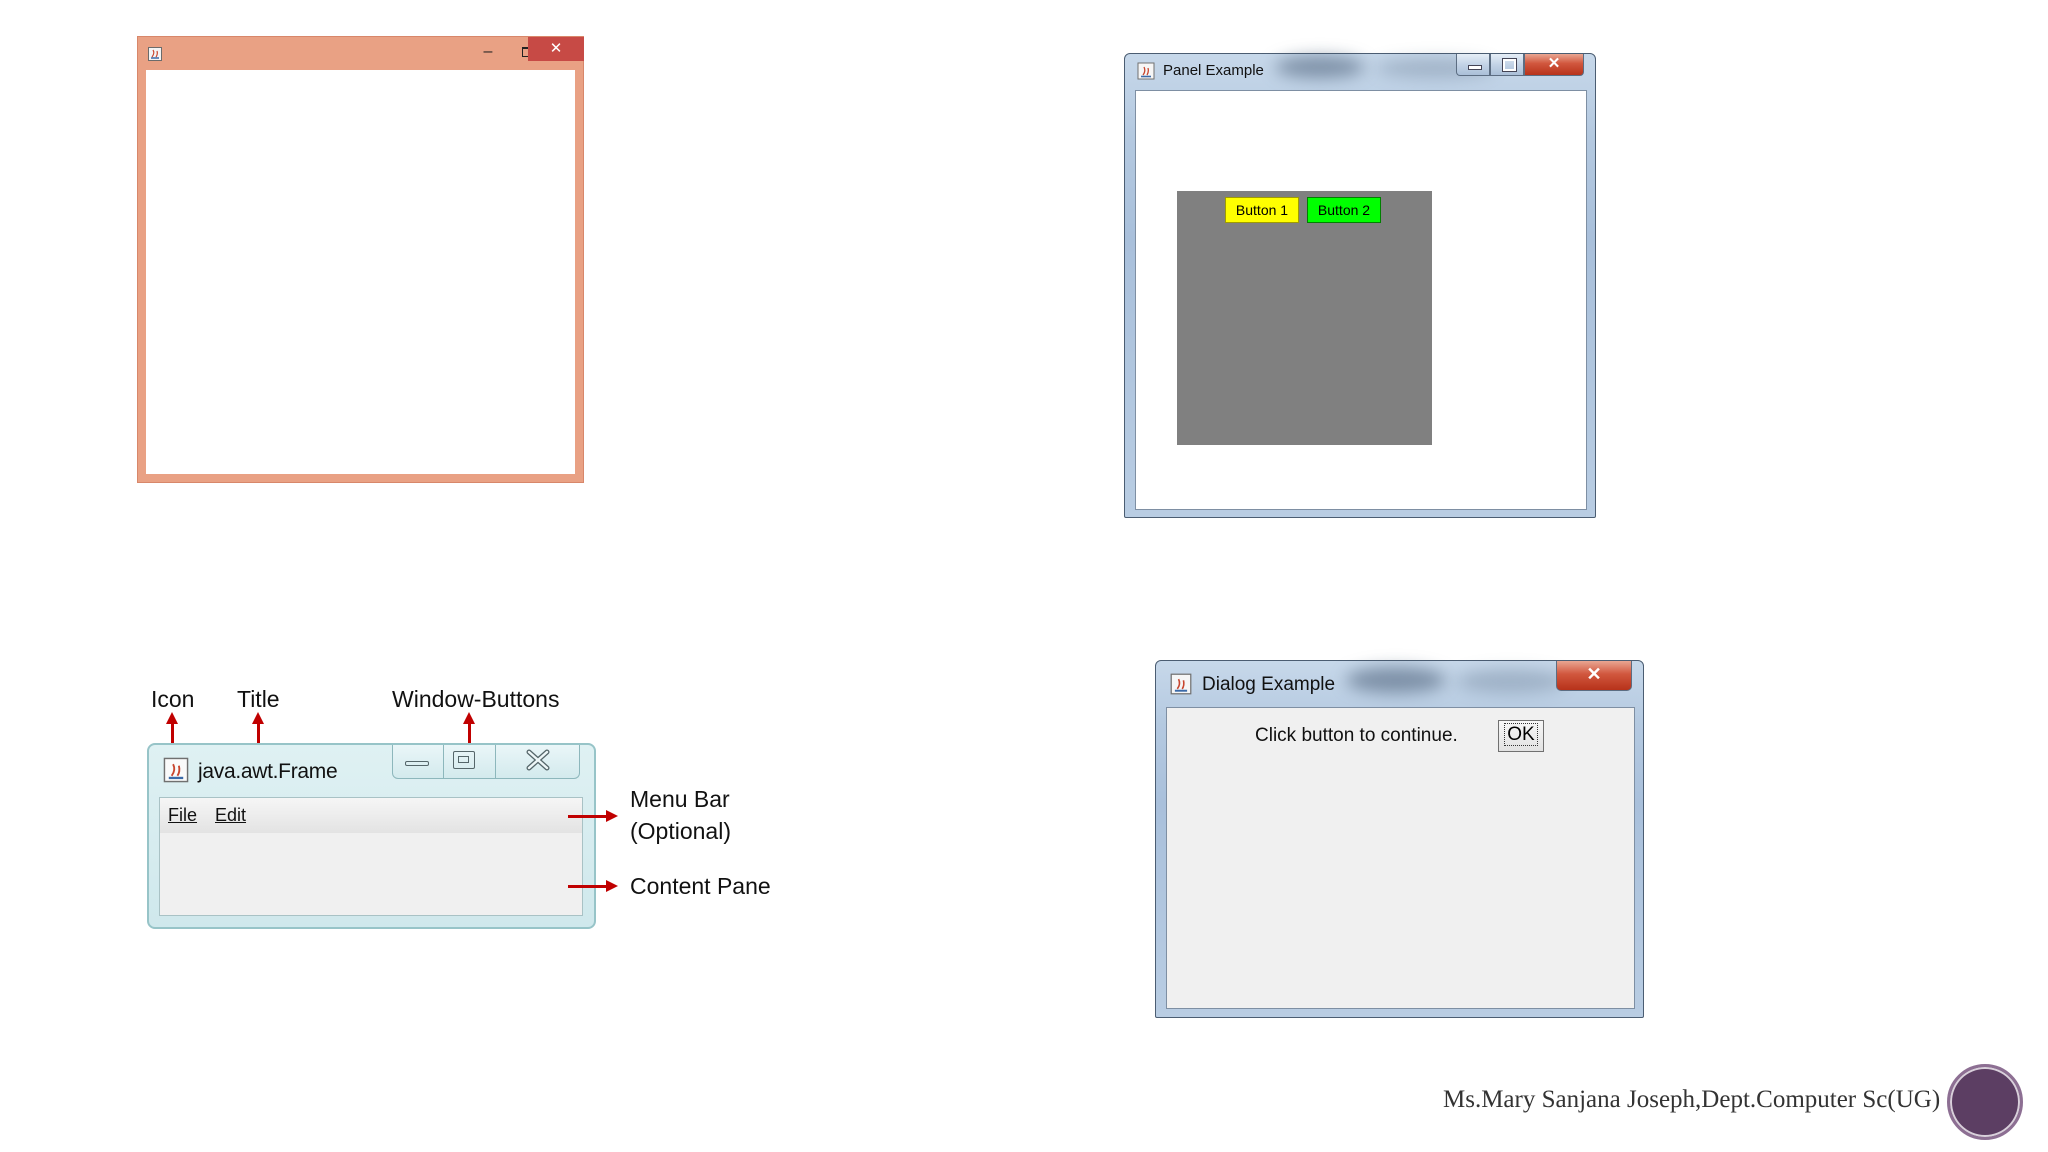 This screenshot has width=2048, height=1152. What do you see at coordinates (1356, 735) in the screenshot?
I see `dialog-message: Click button to continue.` at bounding box center [1356, 735].